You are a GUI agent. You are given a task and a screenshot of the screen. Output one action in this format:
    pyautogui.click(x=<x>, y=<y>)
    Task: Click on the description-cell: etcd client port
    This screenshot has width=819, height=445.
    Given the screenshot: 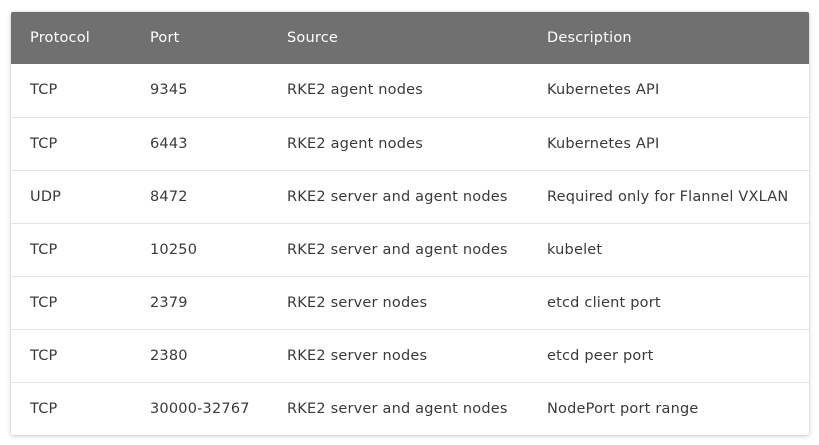 What is the action you would take?
    pyautogui.click(x=604, y=302)
    